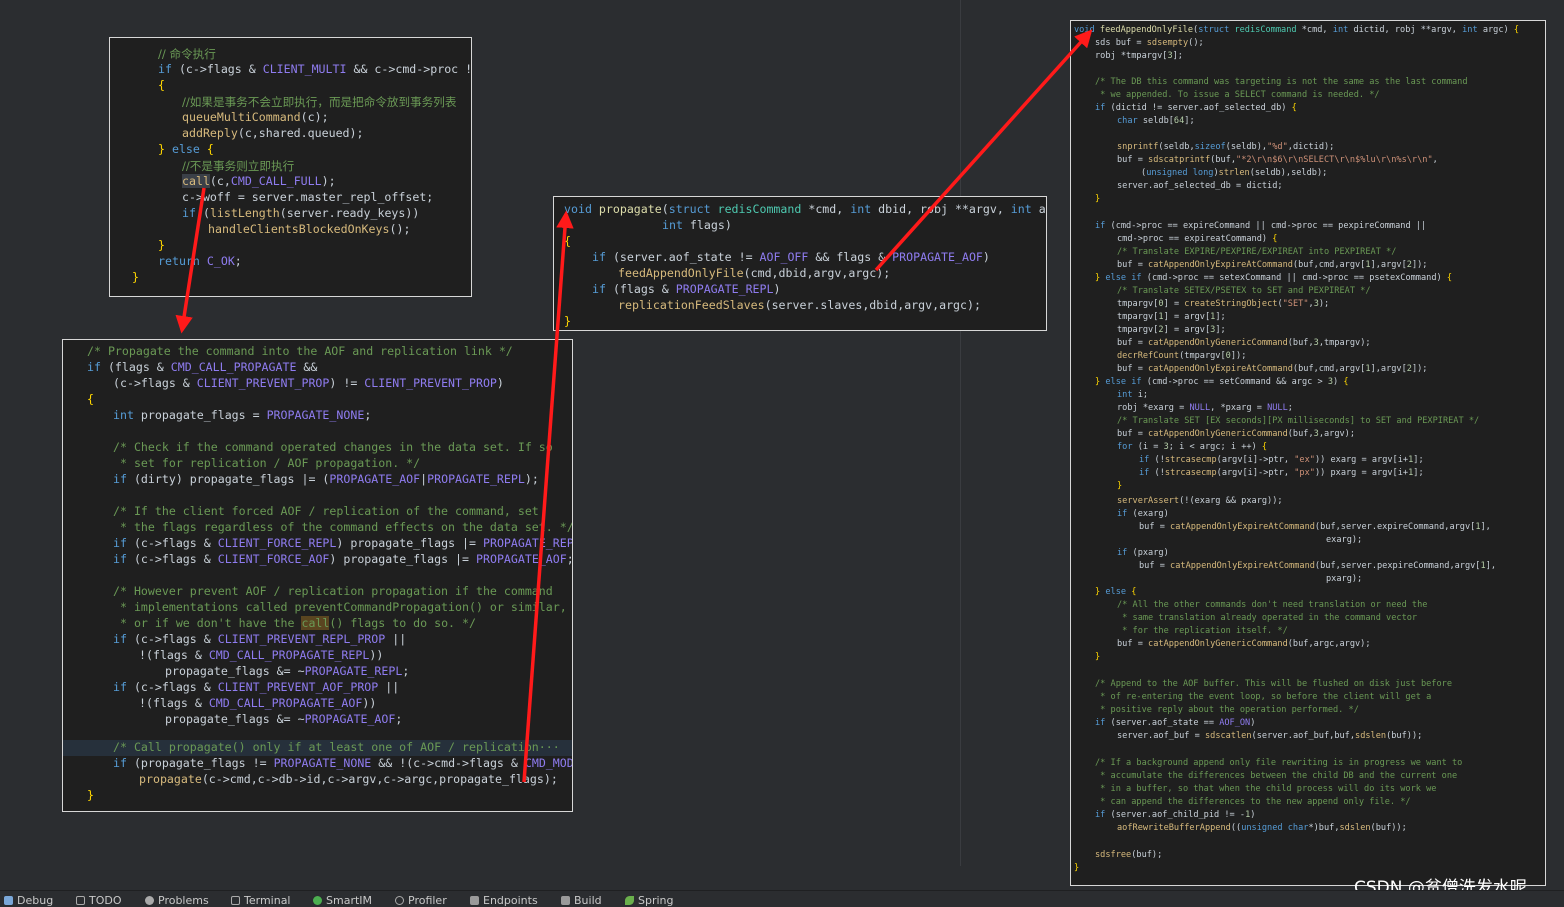  Describe the element at coordinates (504, 900) in the screenshot. I see `tool-endpoints: Endpoints` at that location.